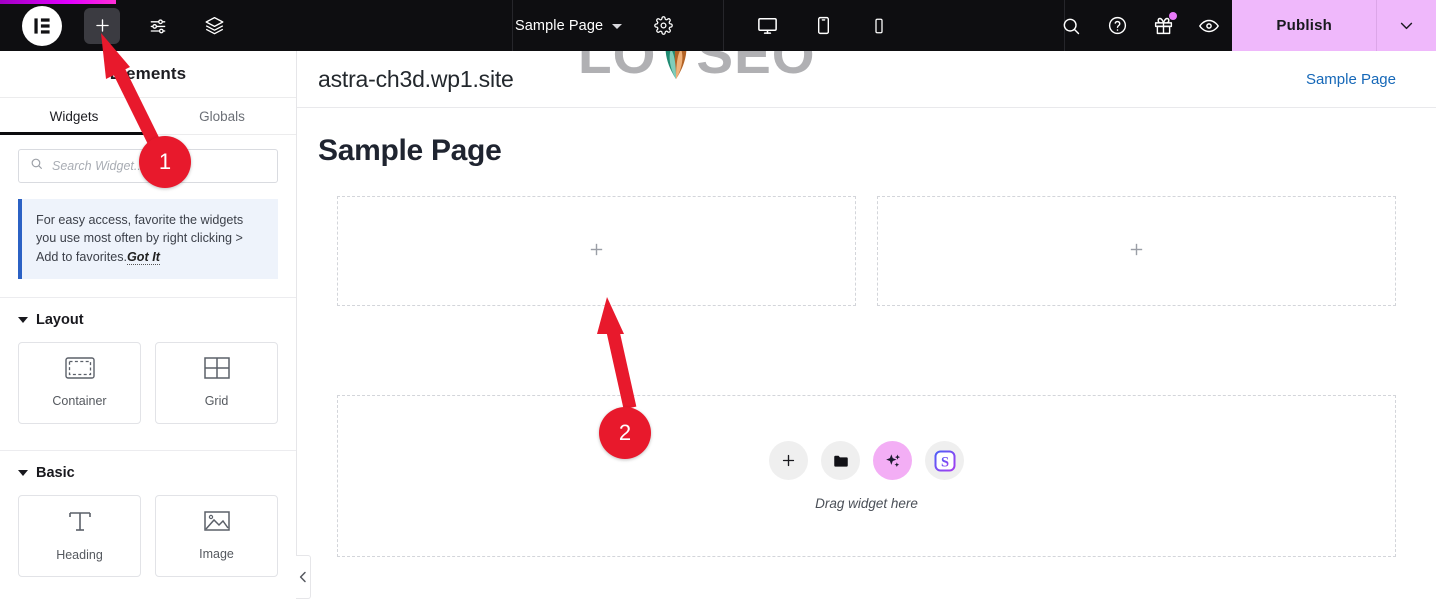 The width and height of the screenshot is (1436, 599). I want to click on gift-icon, so click(1163, 25).